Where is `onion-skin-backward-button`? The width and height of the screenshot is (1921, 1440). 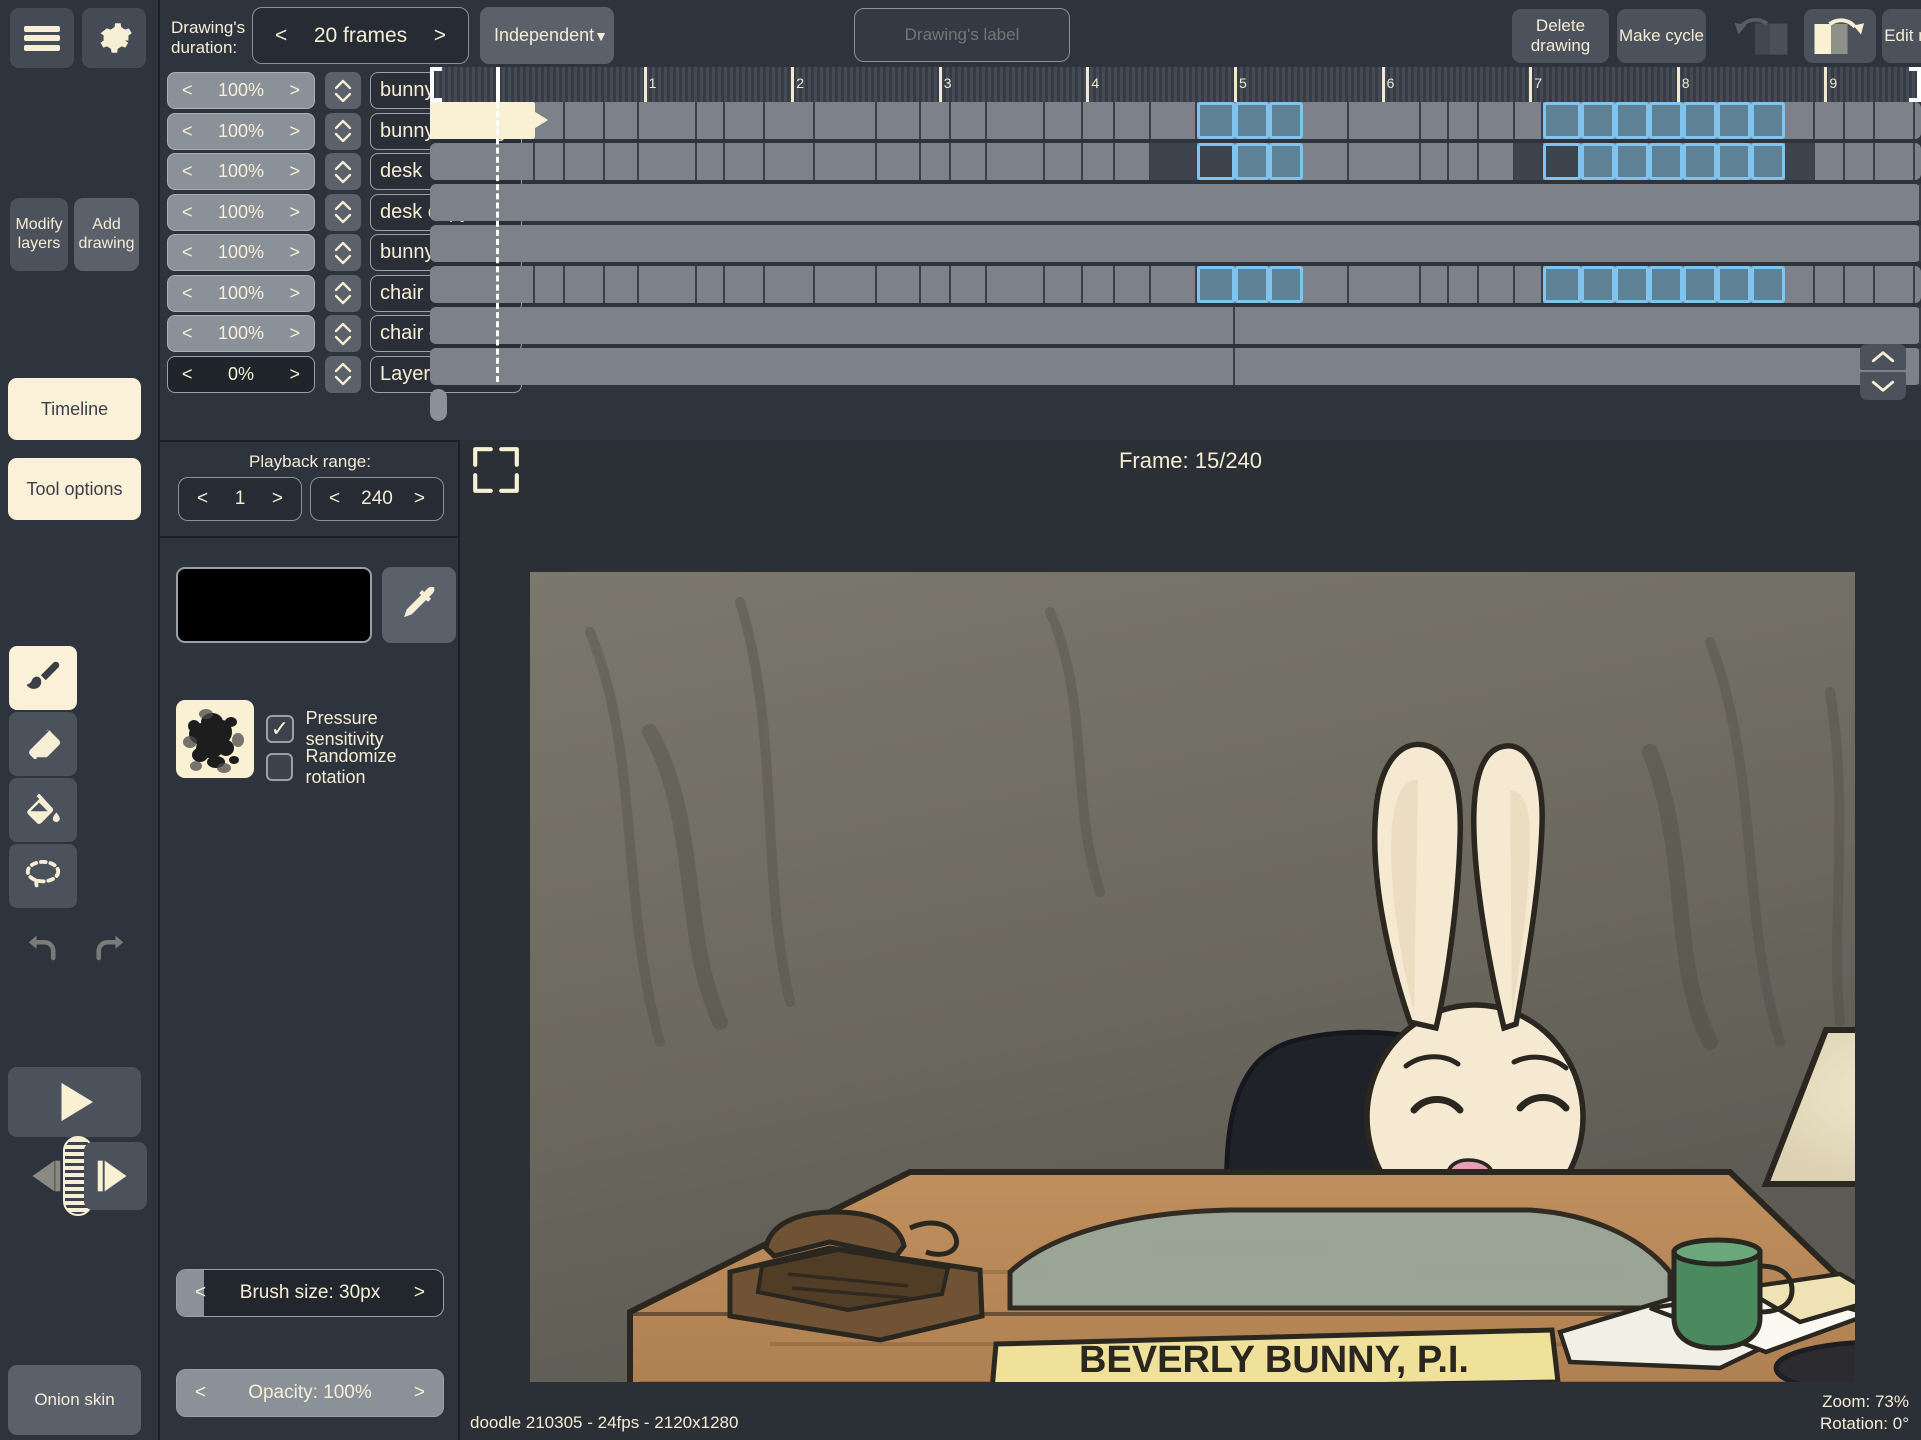
onion-skin-backward-button is located at coordinates (1760, 36).